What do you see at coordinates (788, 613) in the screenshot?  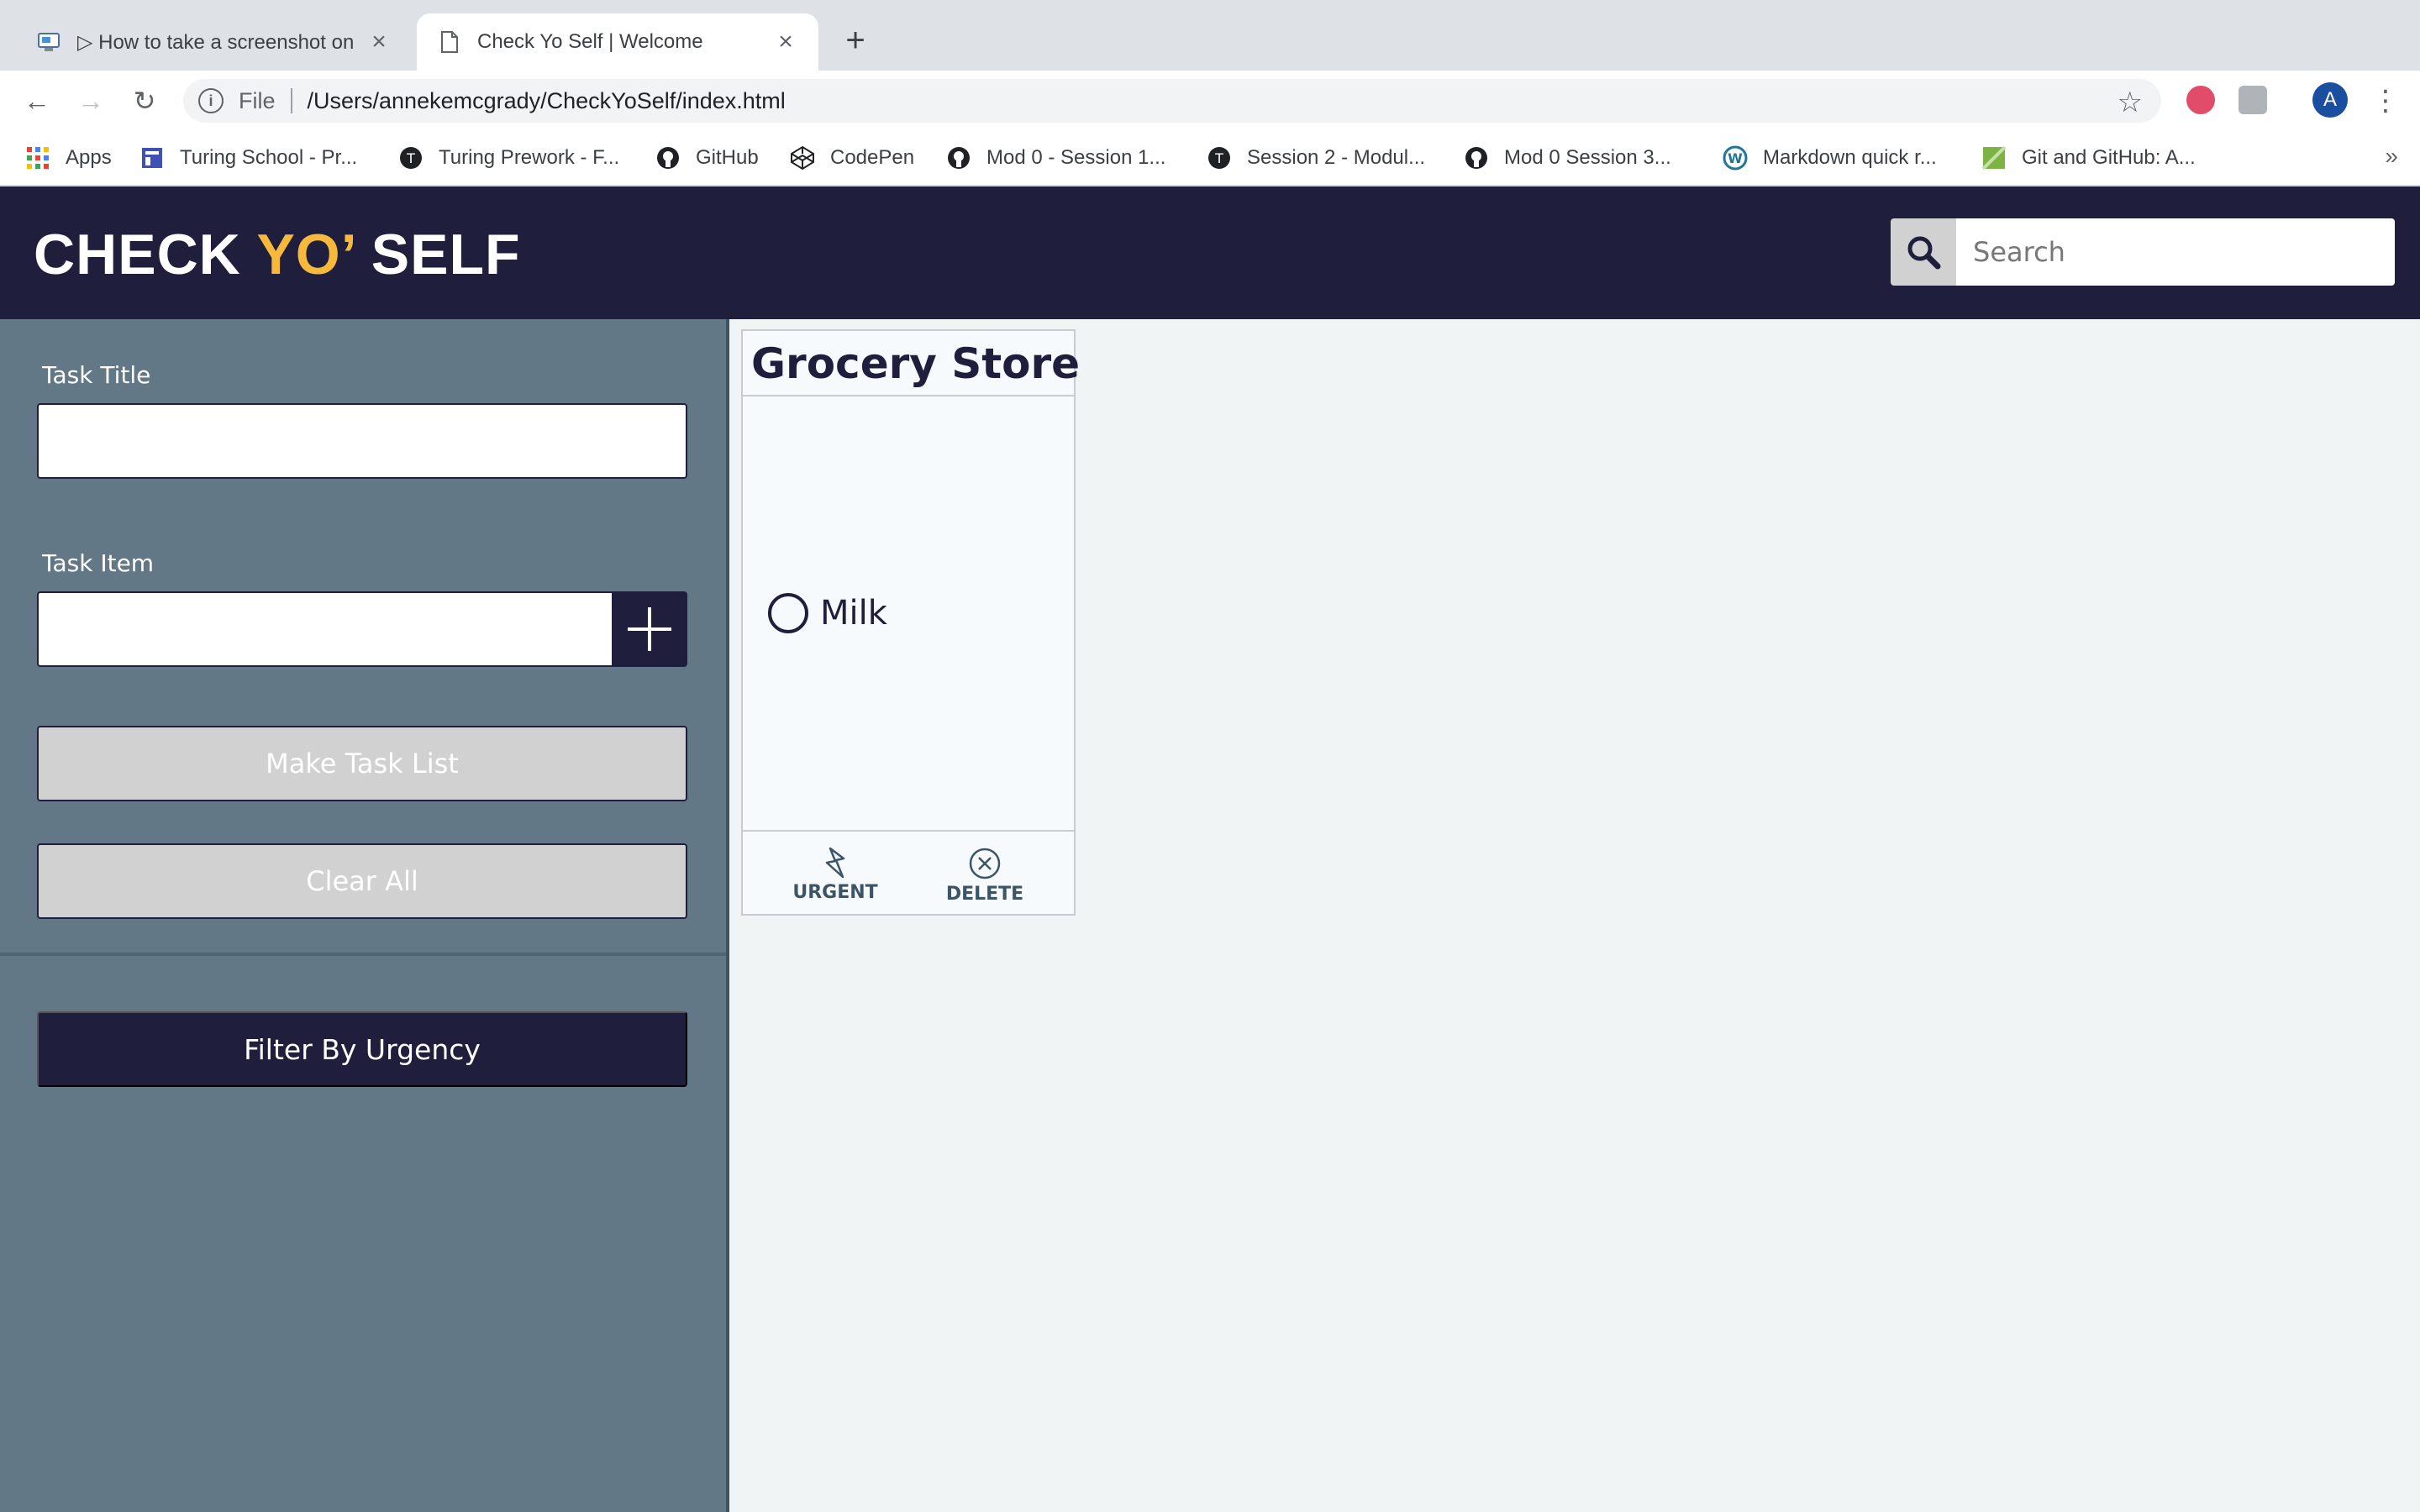 I see `task-checkbox-icon` at bounding box center [788, 613].